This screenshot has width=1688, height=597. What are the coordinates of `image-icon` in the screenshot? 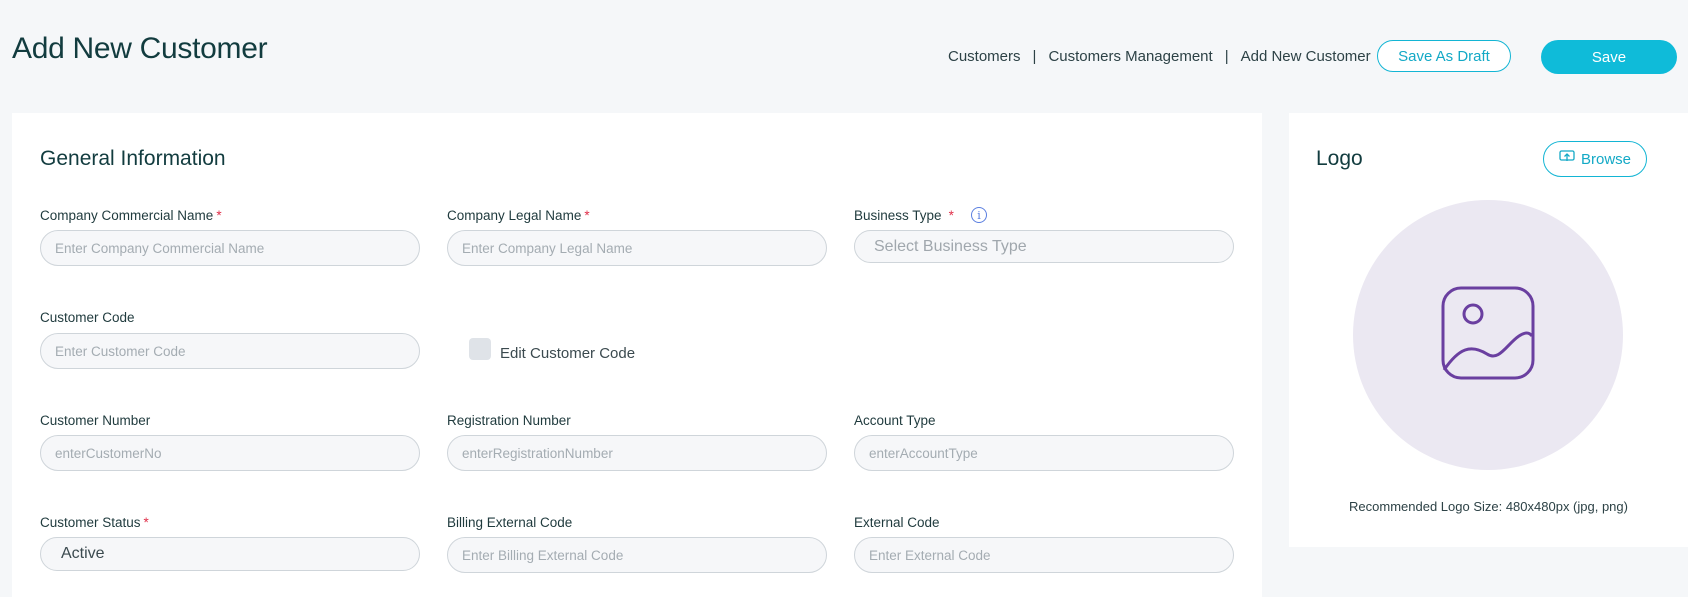 It's located at (1488, 335).